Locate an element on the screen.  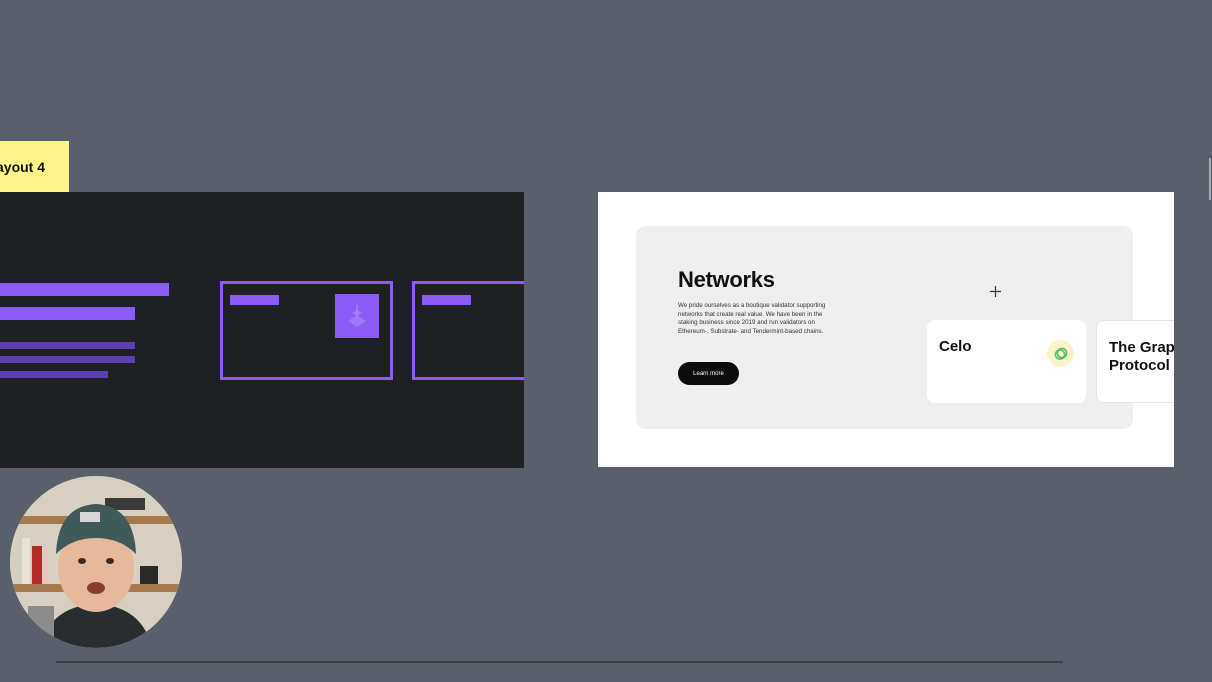
layout-label-text: ayout 4 is located at coordinates (23, 166).